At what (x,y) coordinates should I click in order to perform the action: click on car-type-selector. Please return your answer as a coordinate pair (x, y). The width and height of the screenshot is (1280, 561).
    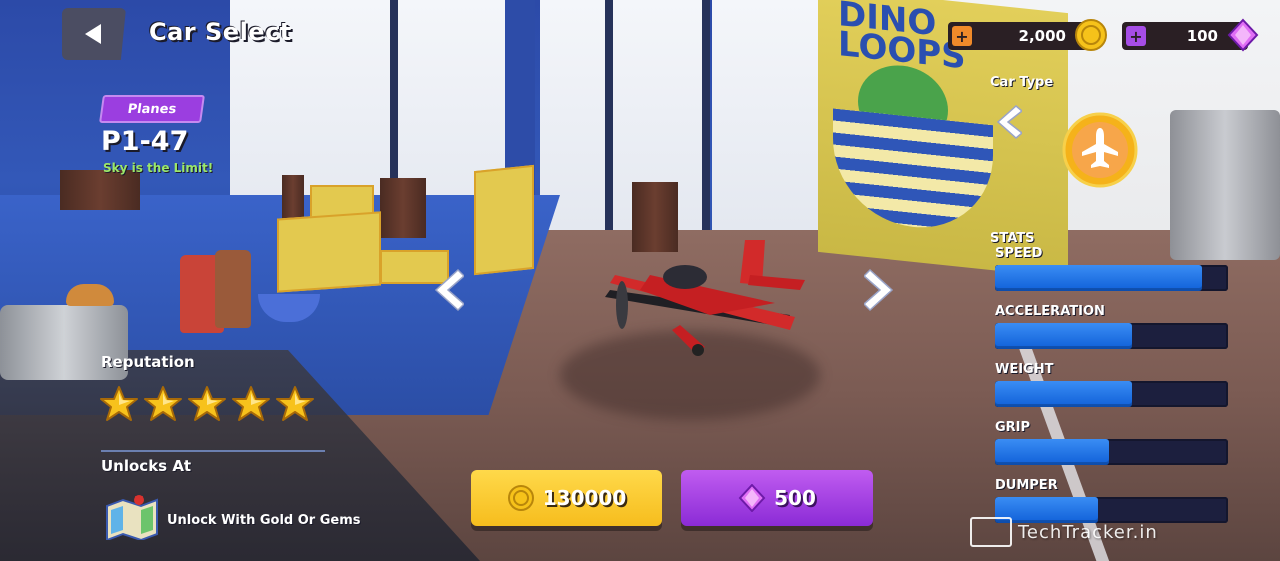
    Looking at the image, I should click on (1100, 150).